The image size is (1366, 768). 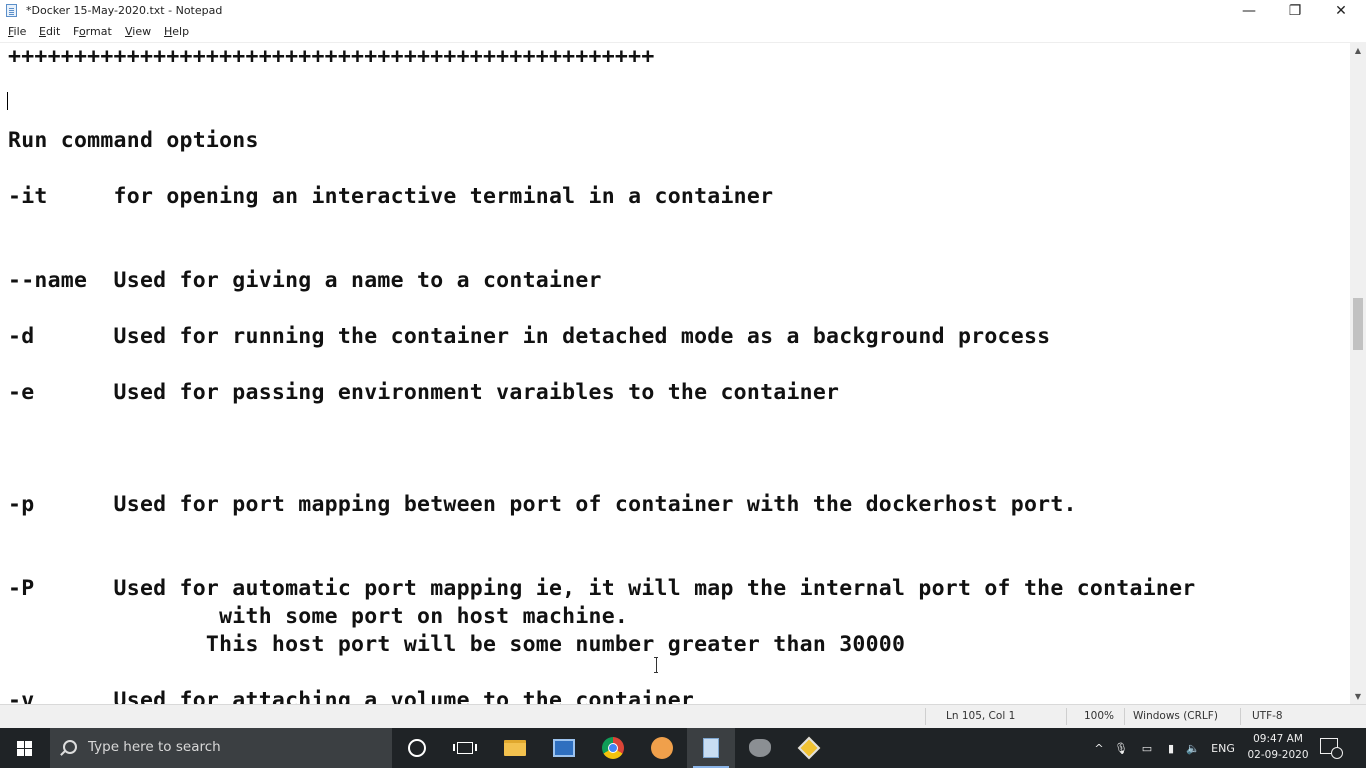 I want to click on remote-desktop-icon, so click(x=564, y=748).